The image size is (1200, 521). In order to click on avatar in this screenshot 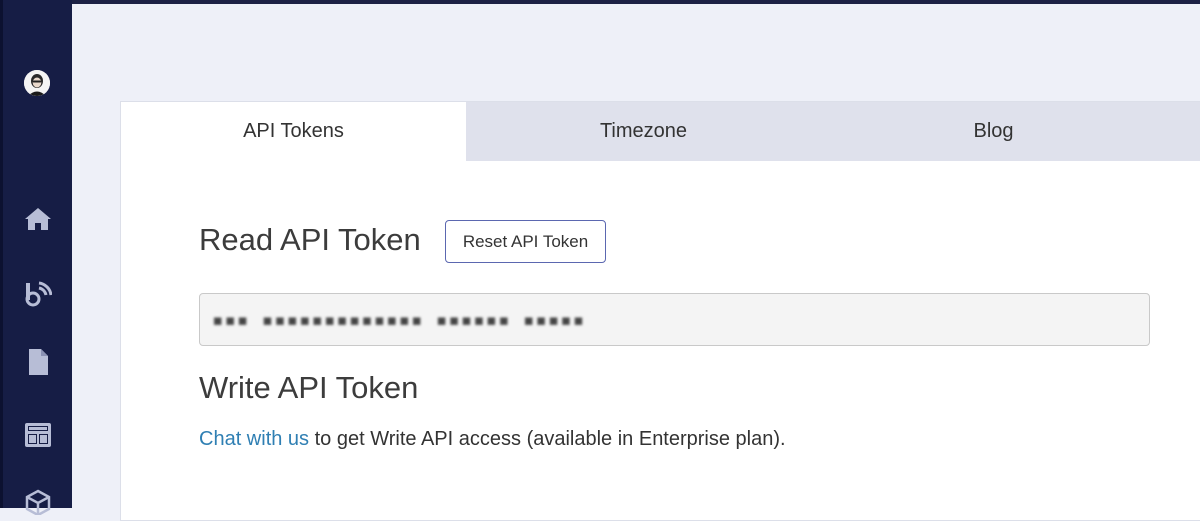, I will do `click(37, 83)`.